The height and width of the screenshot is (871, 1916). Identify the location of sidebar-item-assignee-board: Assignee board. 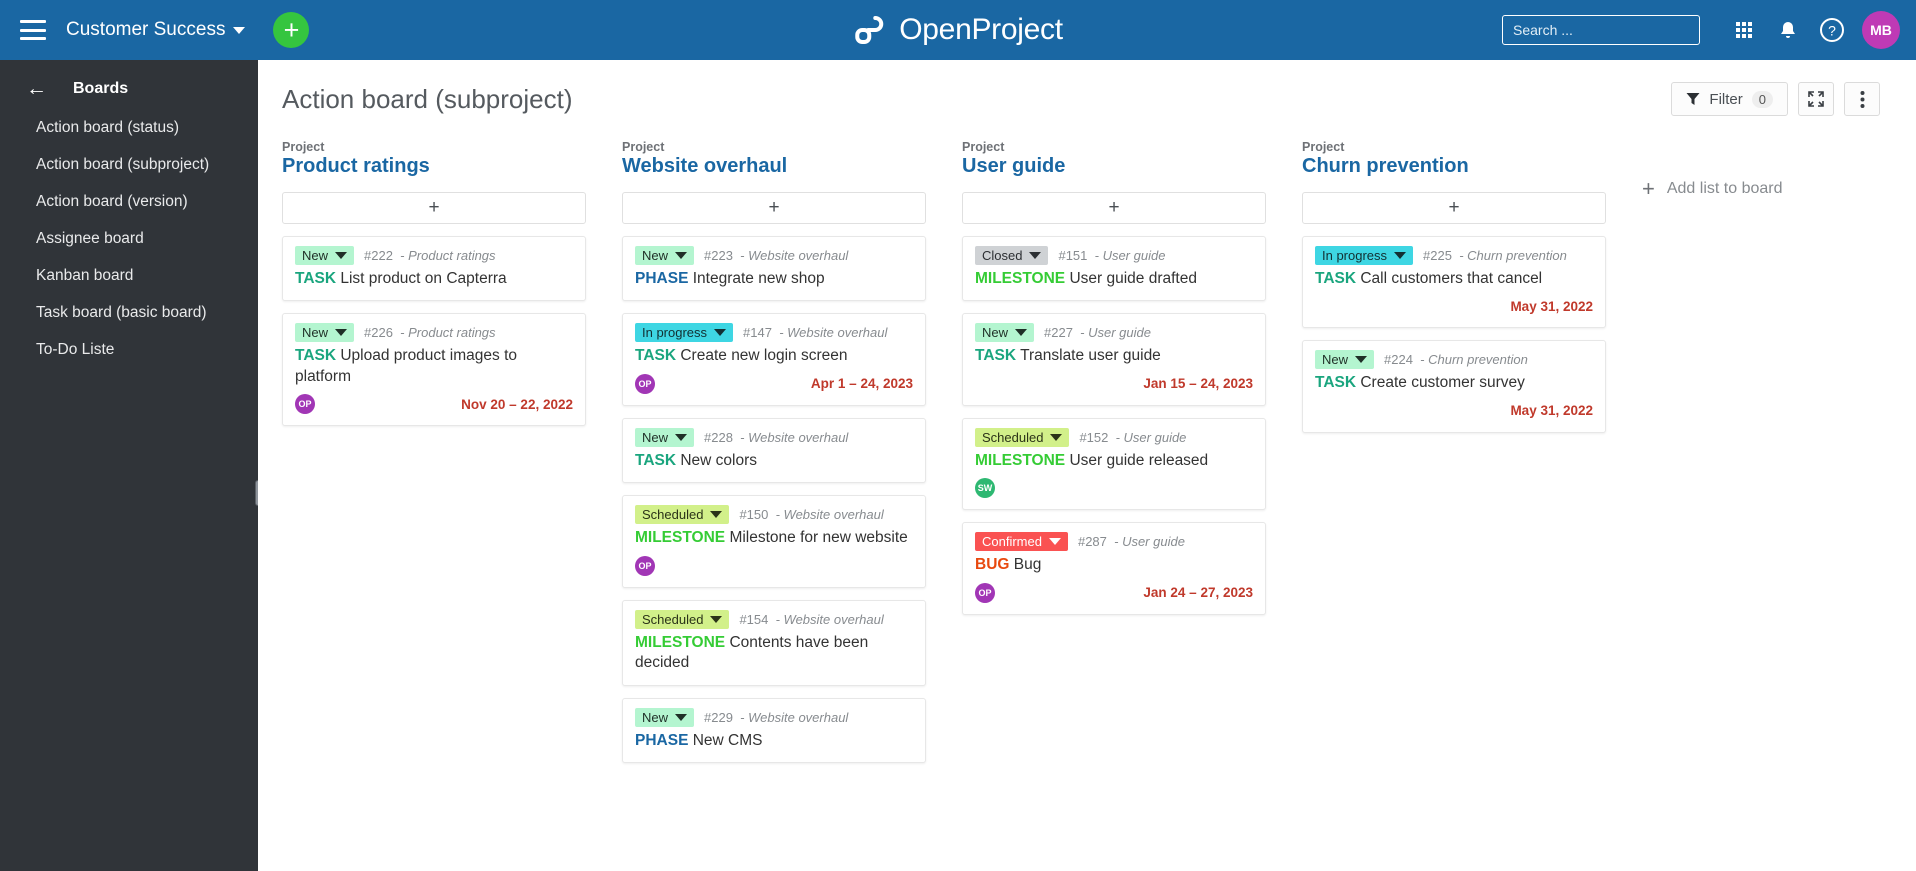
(129, 238).